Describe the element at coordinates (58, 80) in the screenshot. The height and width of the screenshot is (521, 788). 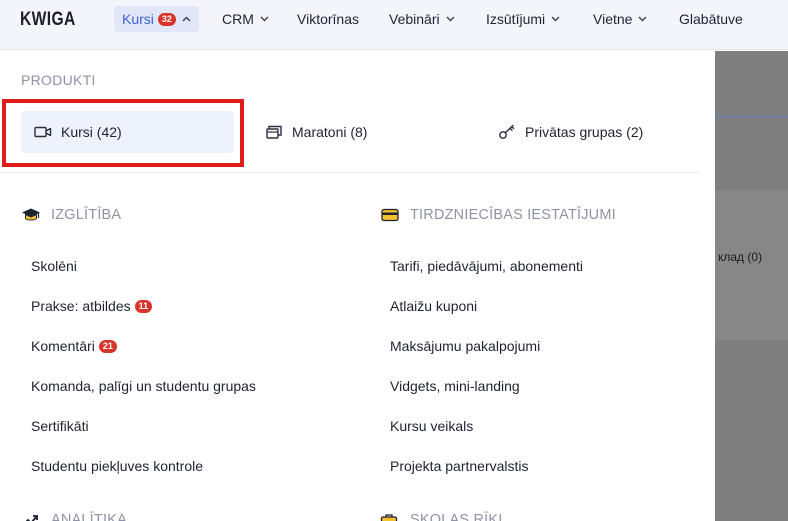
I see `products-heading: PRODUKTI` at that location.